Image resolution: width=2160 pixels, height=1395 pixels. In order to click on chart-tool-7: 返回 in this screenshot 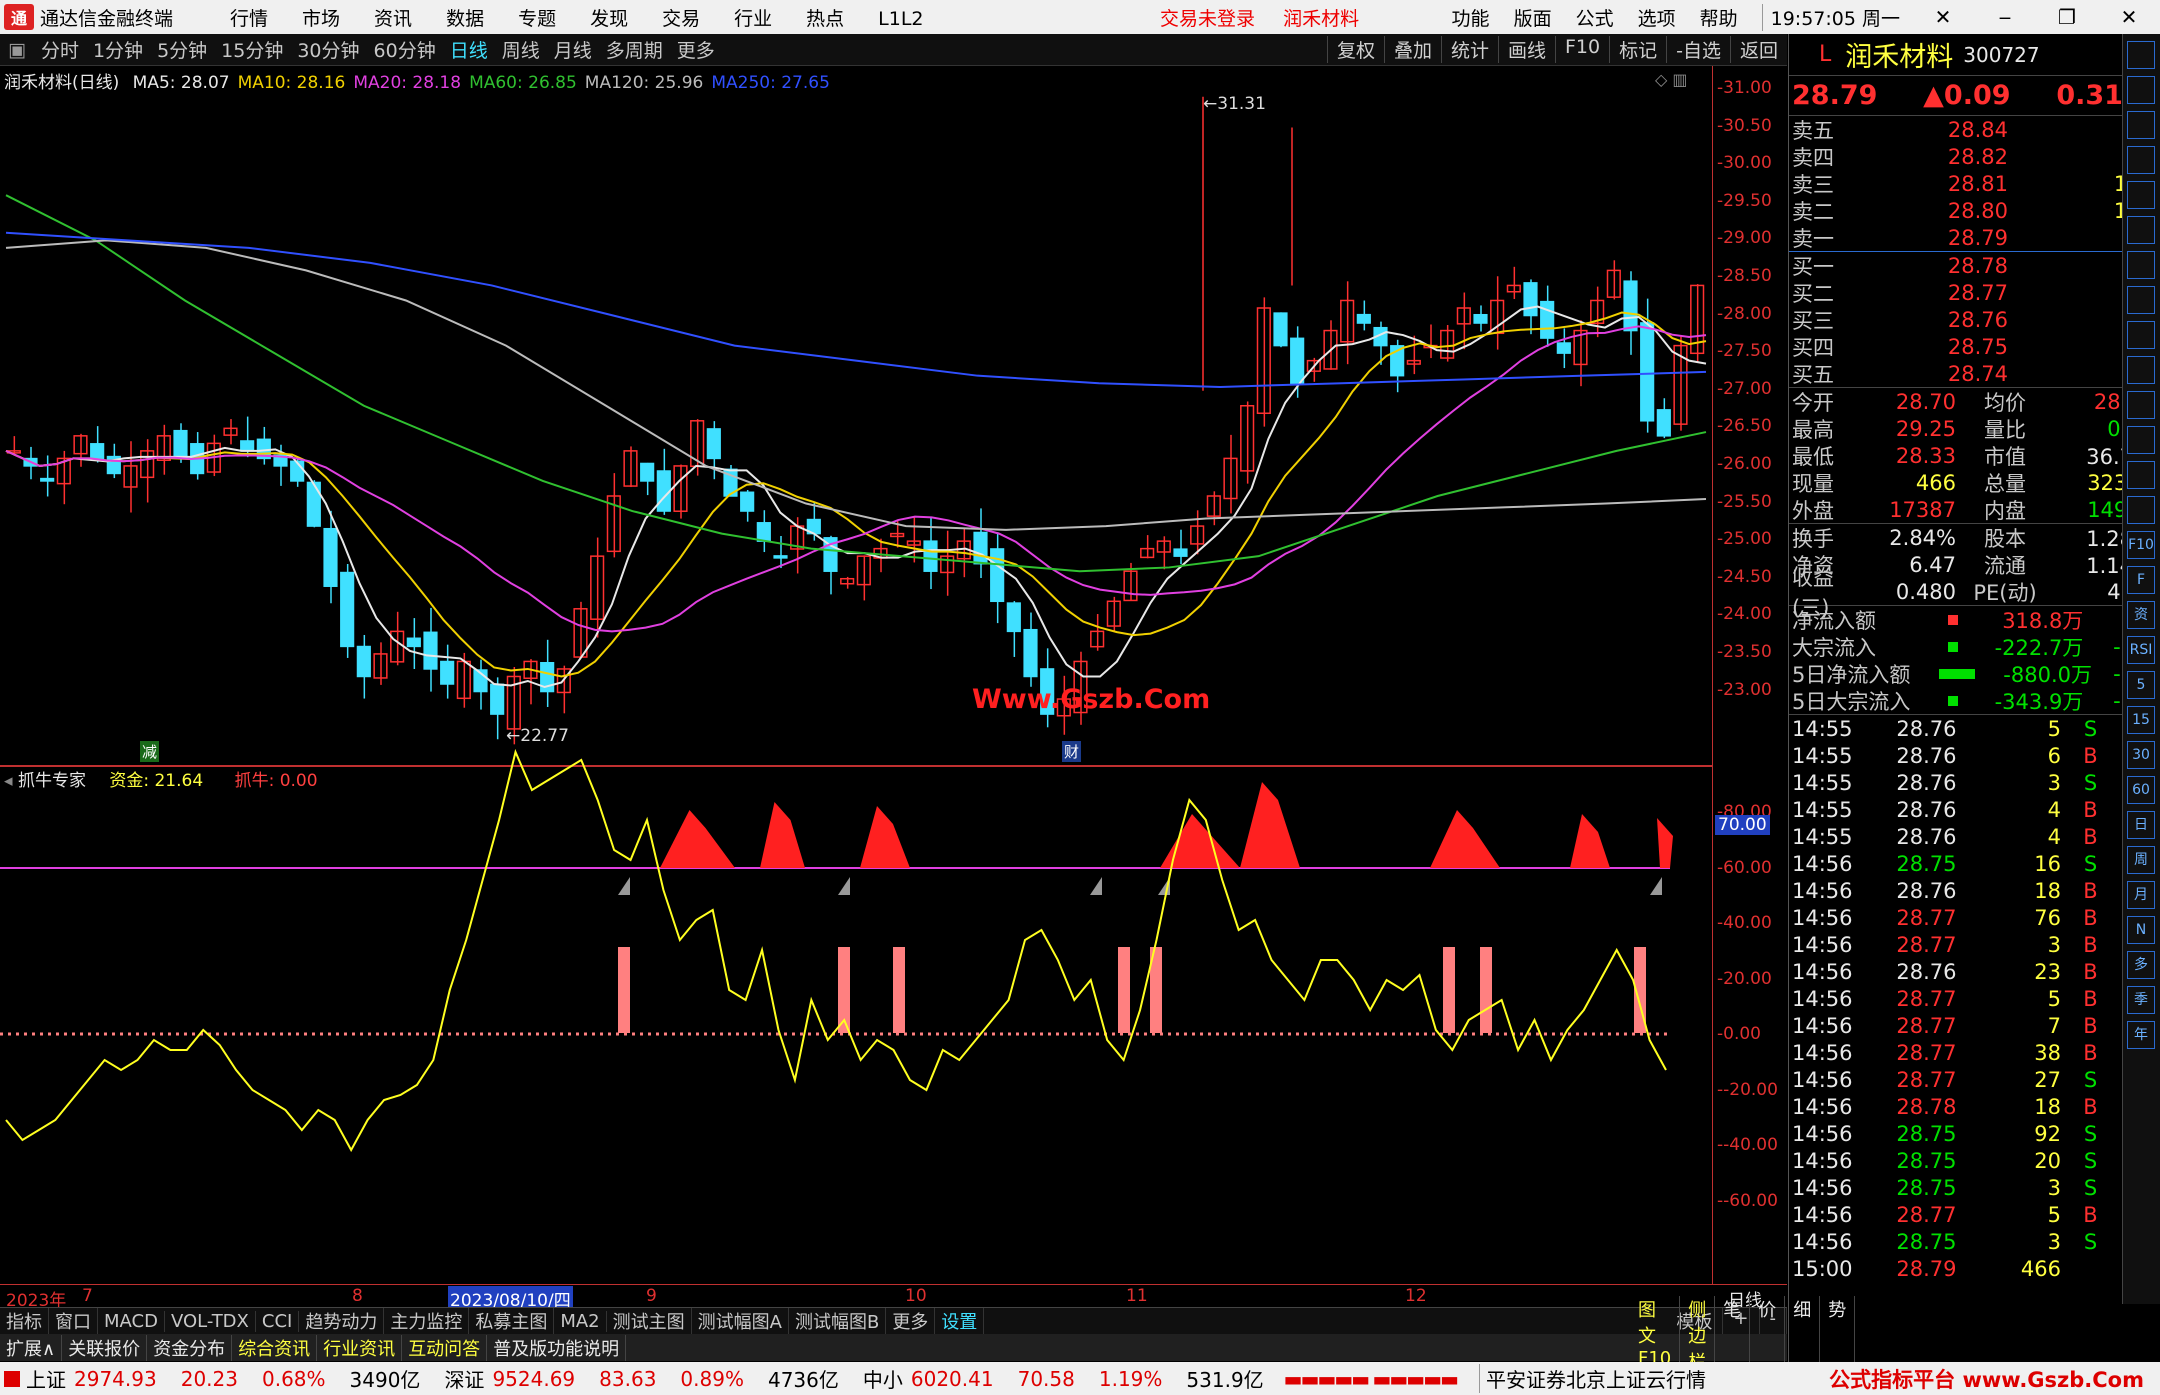, I will do `click(1758, 49)`.